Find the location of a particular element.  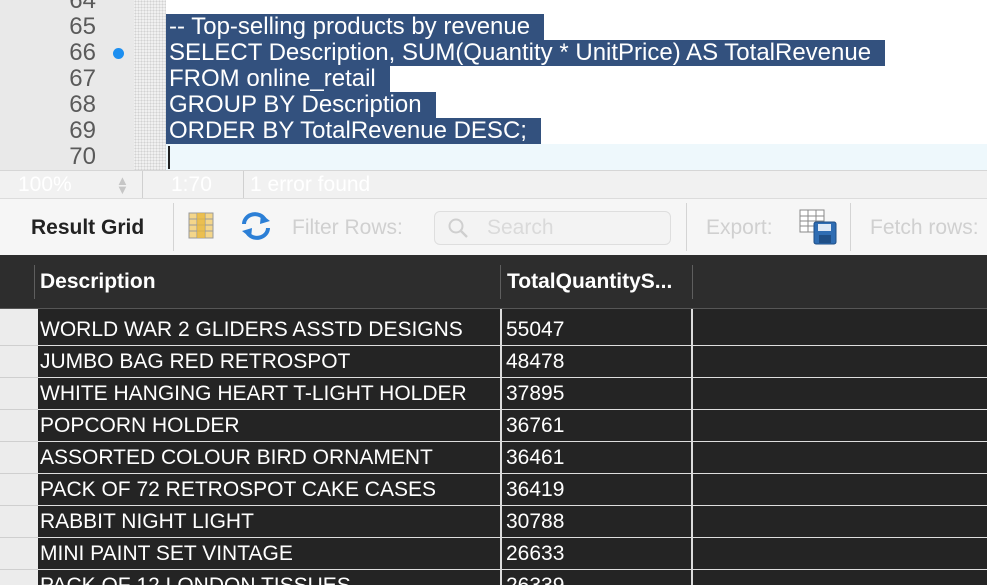

table-row: WHITE HANGING HEART T-LIGHT HOLDER 37895 is located at coordinates (512, 394).